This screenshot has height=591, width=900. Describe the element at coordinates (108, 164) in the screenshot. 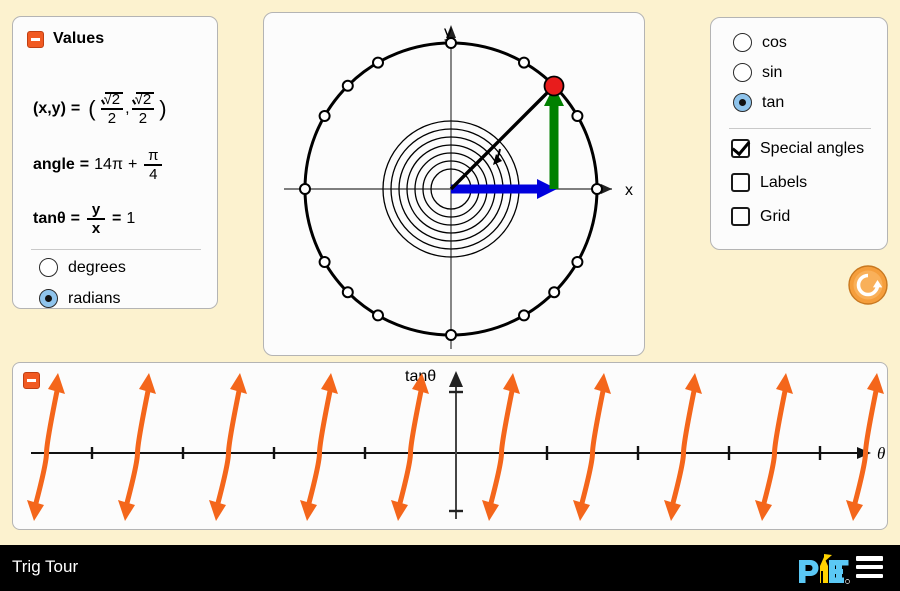

I see `angle-whole-part: 14π` at that location.